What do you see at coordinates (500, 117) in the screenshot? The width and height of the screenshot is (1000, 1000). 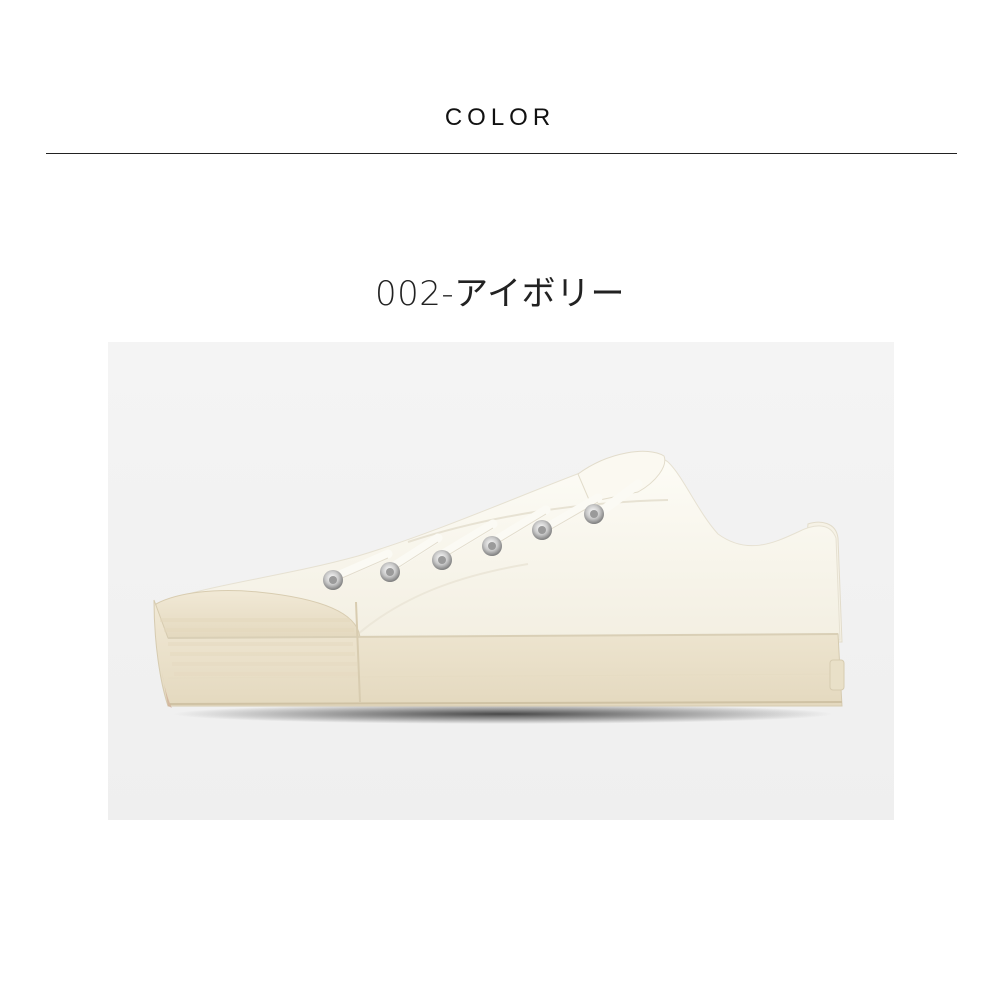 I see `section-title: COLOR` at bounding box center [500, 117].